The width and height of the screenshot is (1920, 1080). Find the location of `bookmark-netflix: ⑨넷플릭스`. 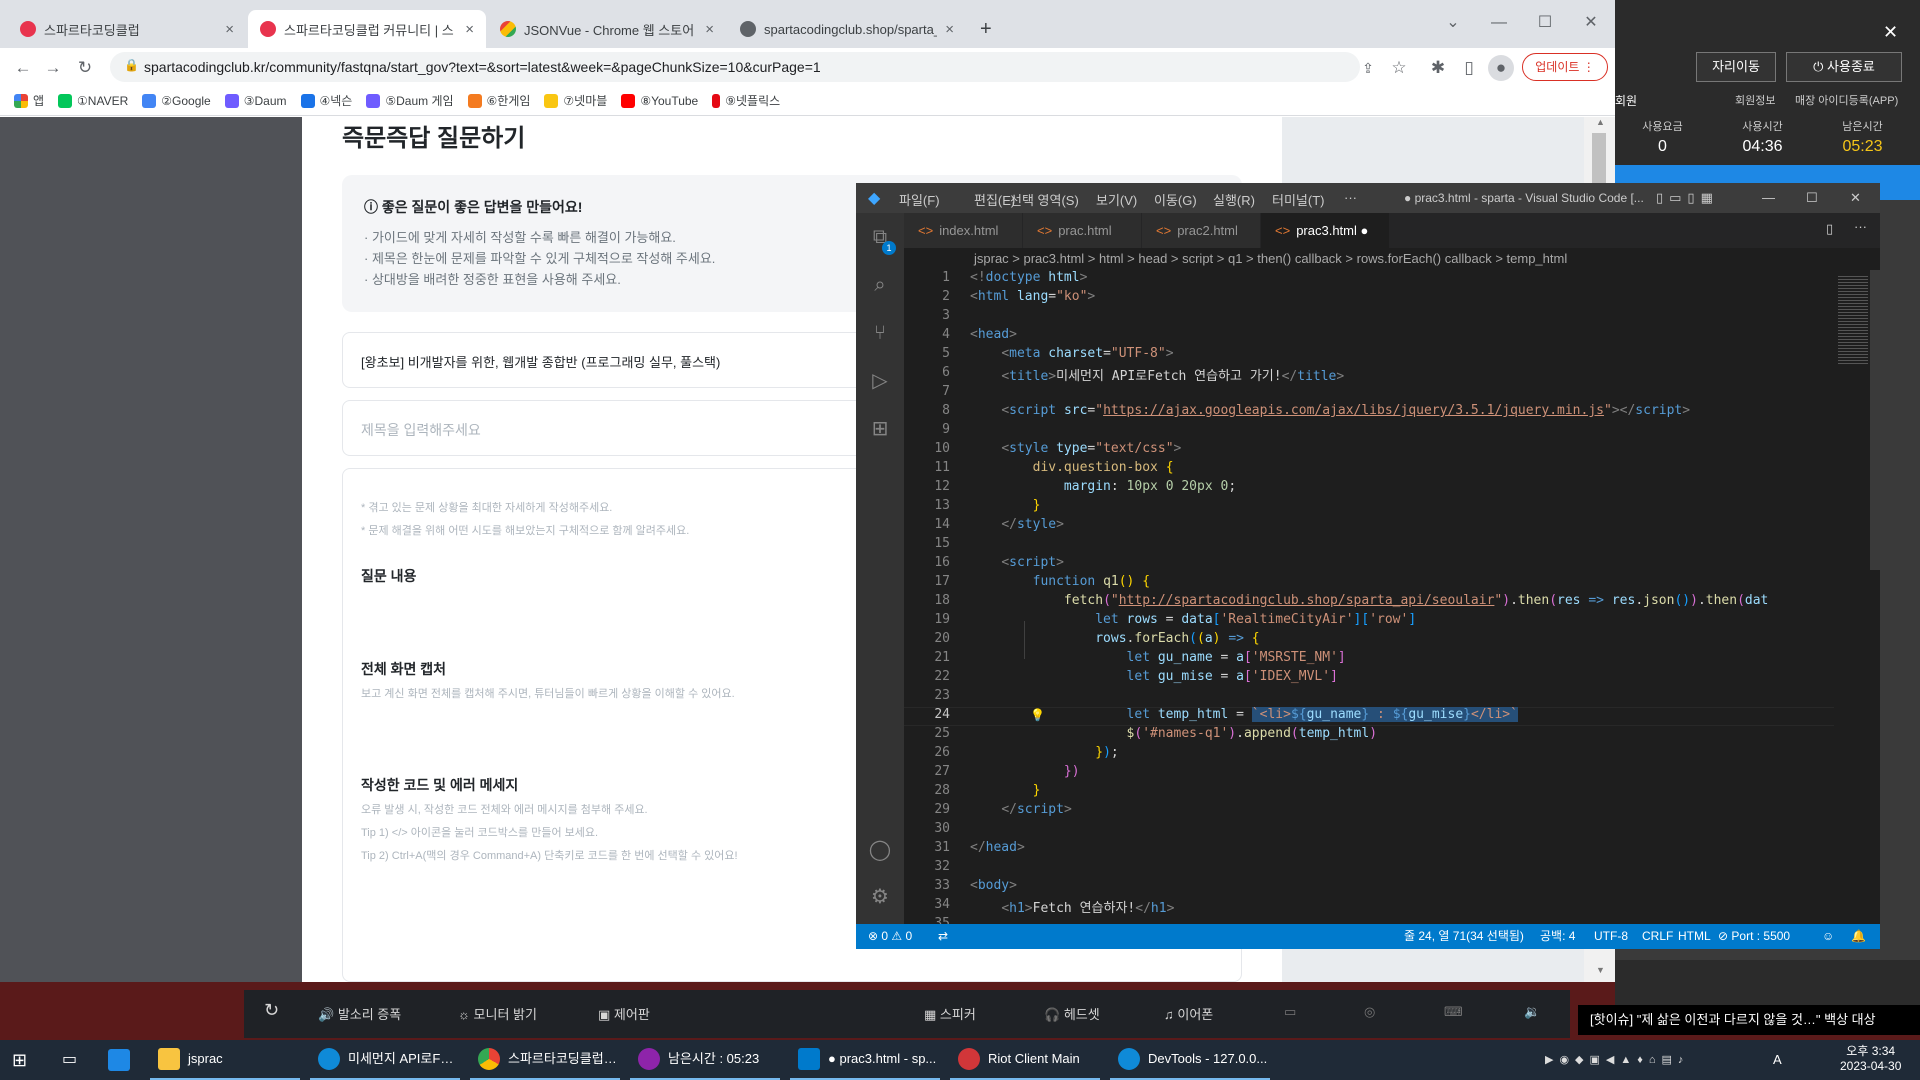

bookmark-netflix: ⑨넷플릭스 is located at coordinates (746, 100).